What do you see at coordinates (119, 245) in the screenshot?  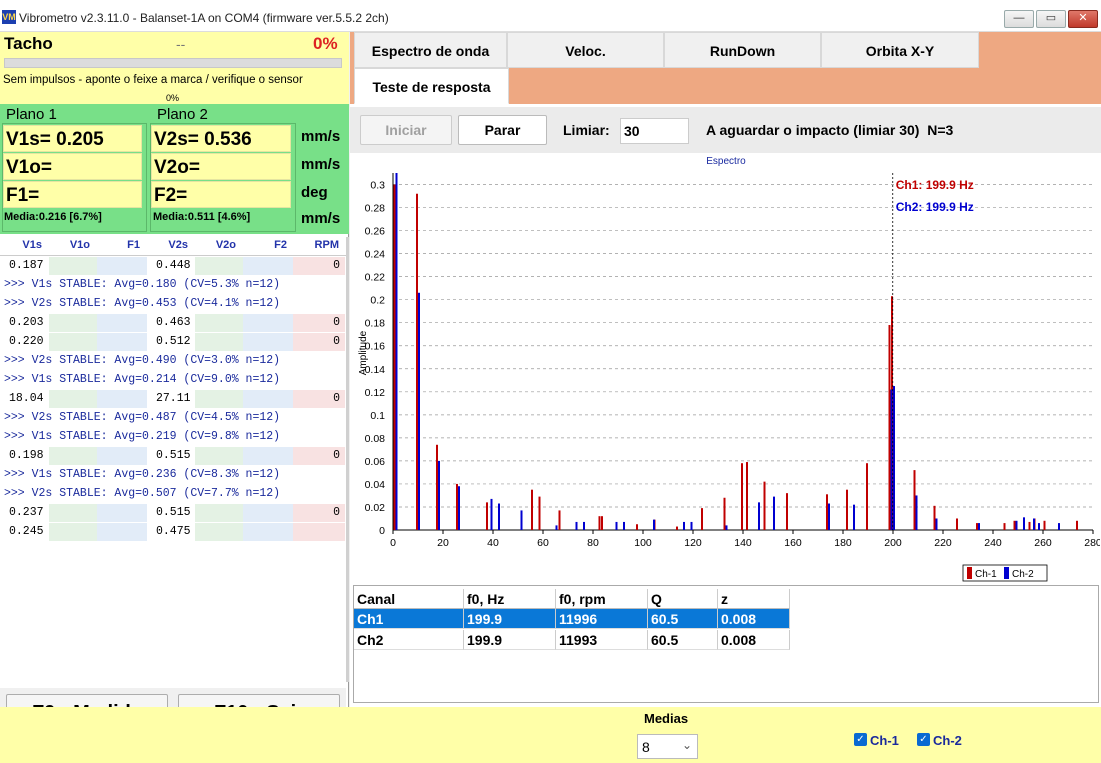 I see `col-header-f1: F1` at bounding box center [119, 245].